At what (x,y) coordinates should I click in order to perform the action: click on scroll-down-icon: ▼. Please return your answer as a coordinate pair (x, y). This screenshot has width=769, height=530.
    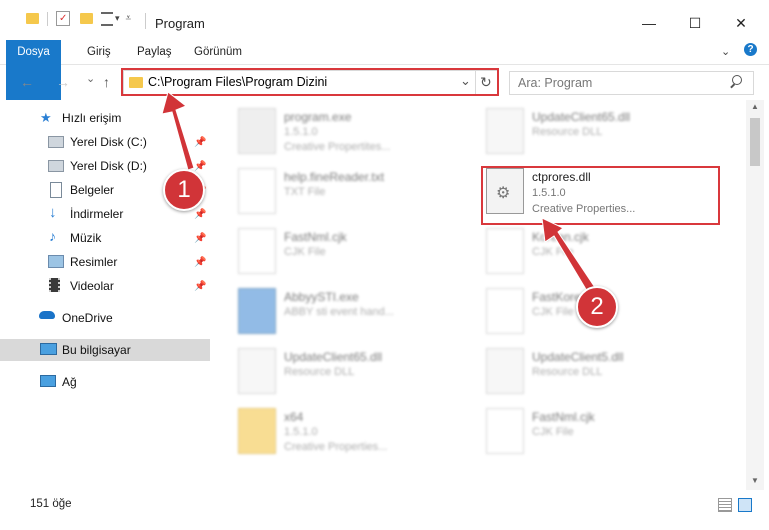
    Looking at the image, I should click on (755, 480).